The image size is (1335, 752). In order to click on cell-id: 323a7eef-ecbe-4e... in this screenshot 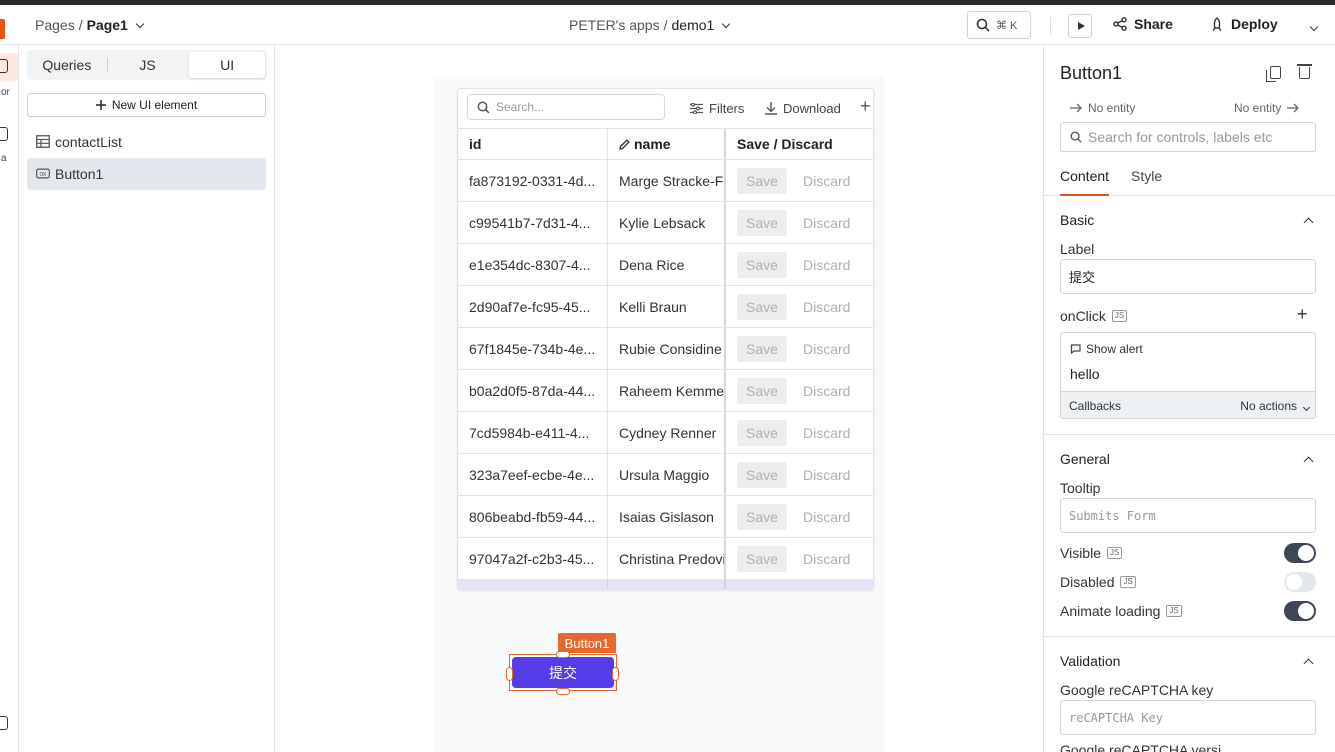, I will do `click(533, 474)`.